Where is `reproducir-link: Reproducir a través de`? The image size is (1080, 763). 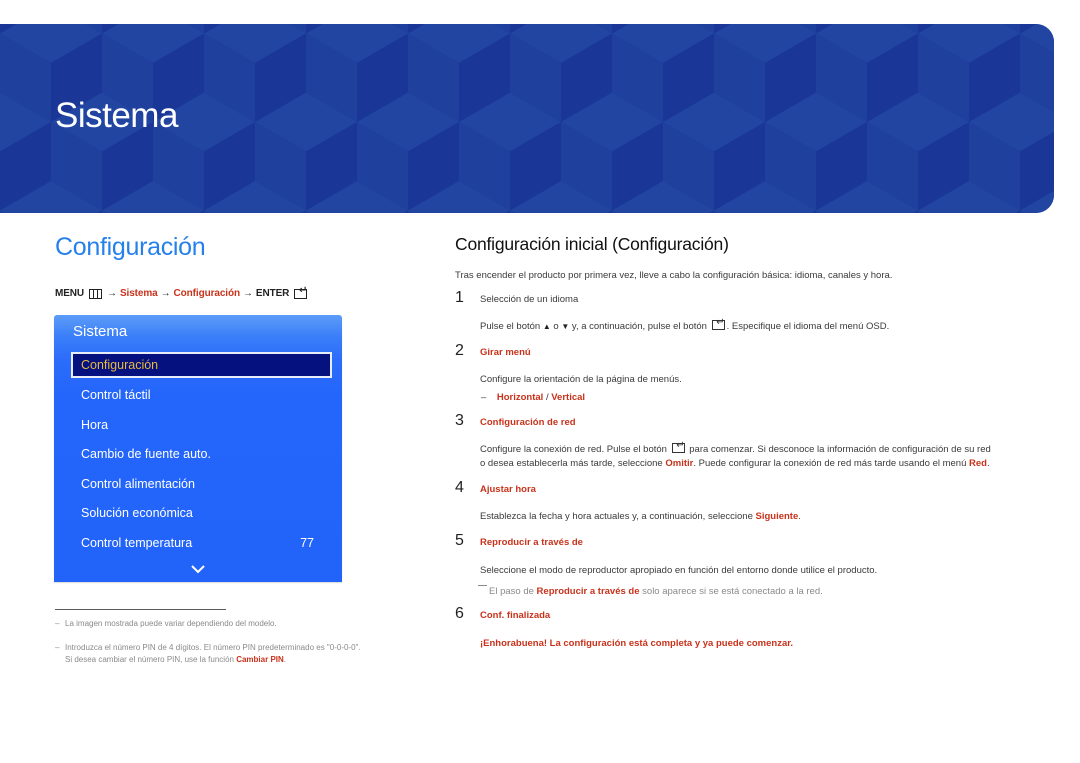
reproducir-link: Reproducir a través de is located at coordinates (588, 591).